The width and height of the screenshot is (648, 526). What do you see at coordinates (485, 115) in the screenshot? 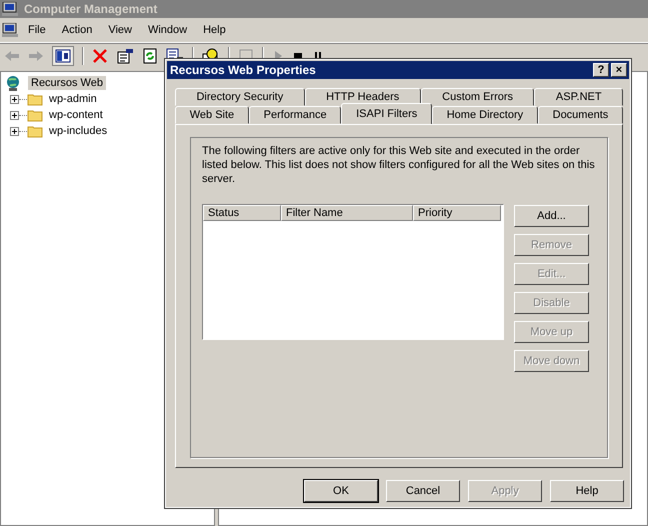
I see `tab: Home Directory` at bounding box center [485, 115].